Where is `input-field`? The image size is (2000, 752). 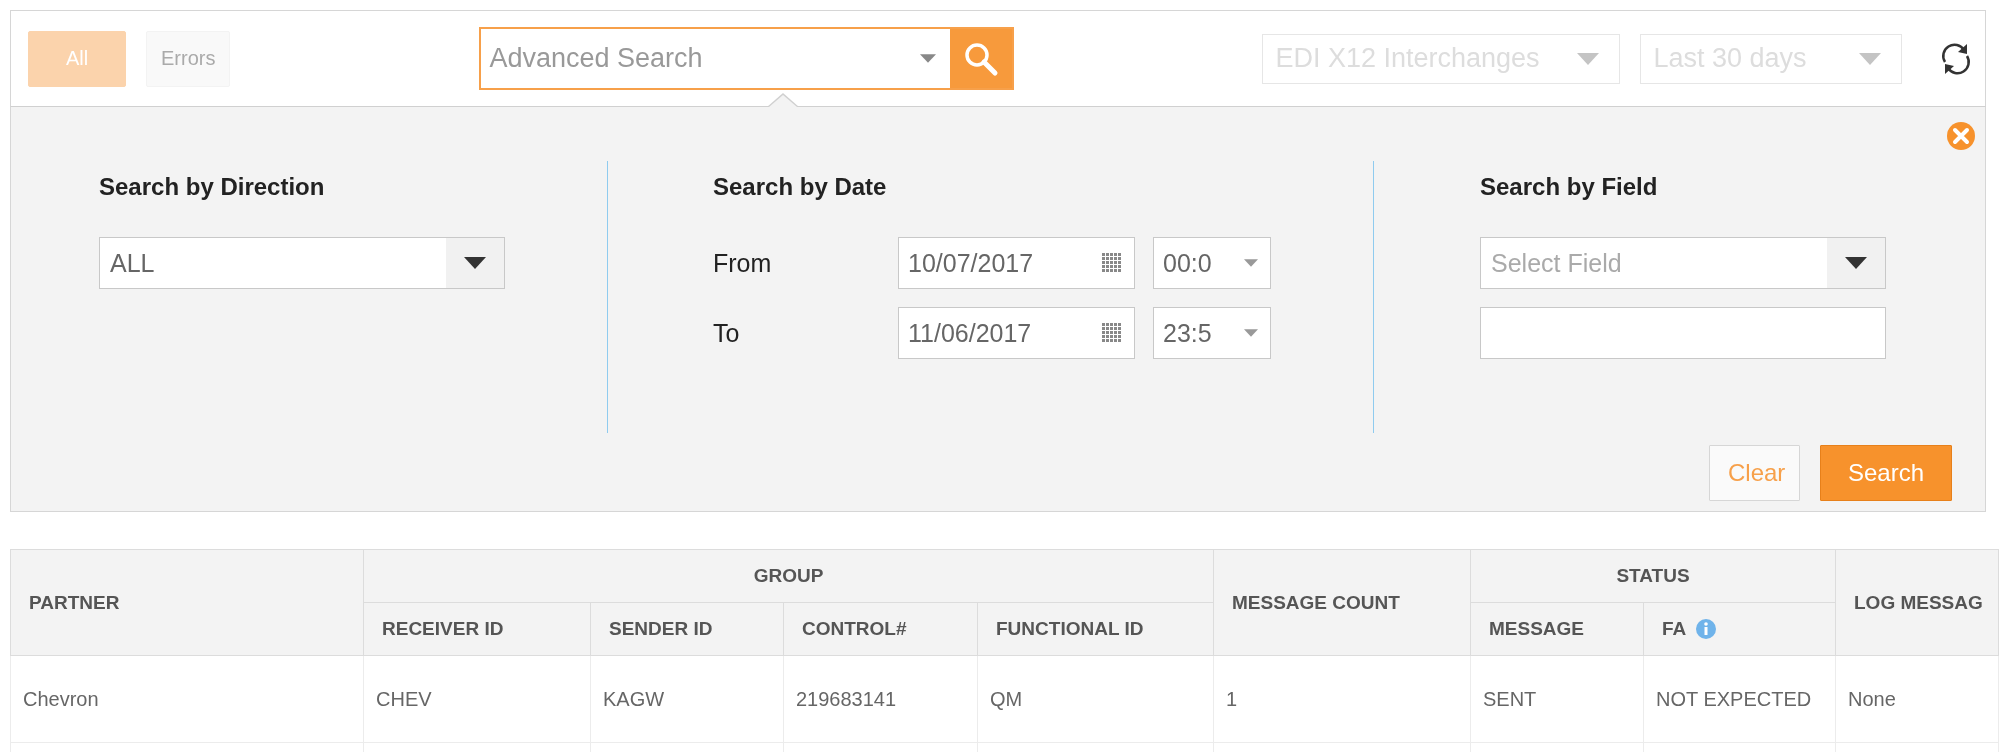
input-field is located at coordinates (1683, 333).